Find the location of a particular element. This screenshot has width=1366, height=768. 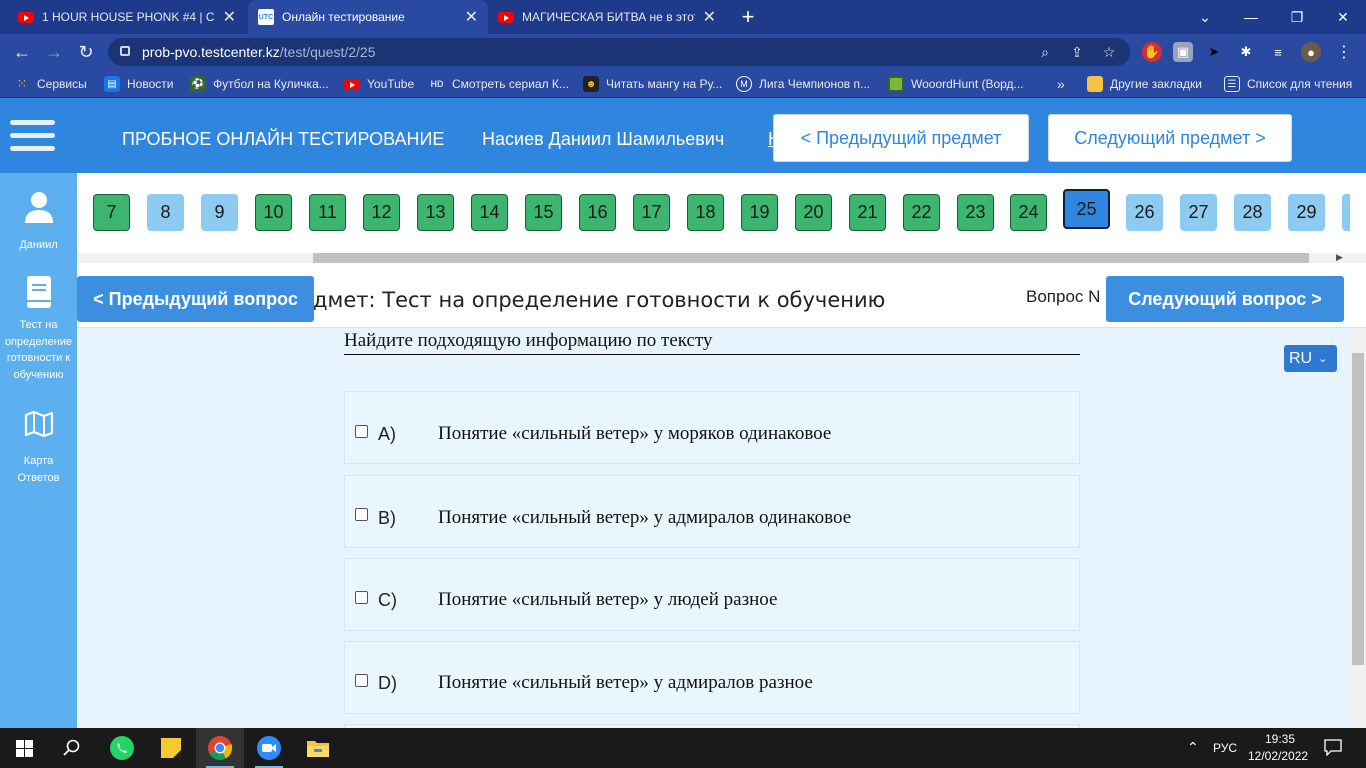

question-instruction: Найдите подходящую информацию по тексту is located at coordinates (712, 342).